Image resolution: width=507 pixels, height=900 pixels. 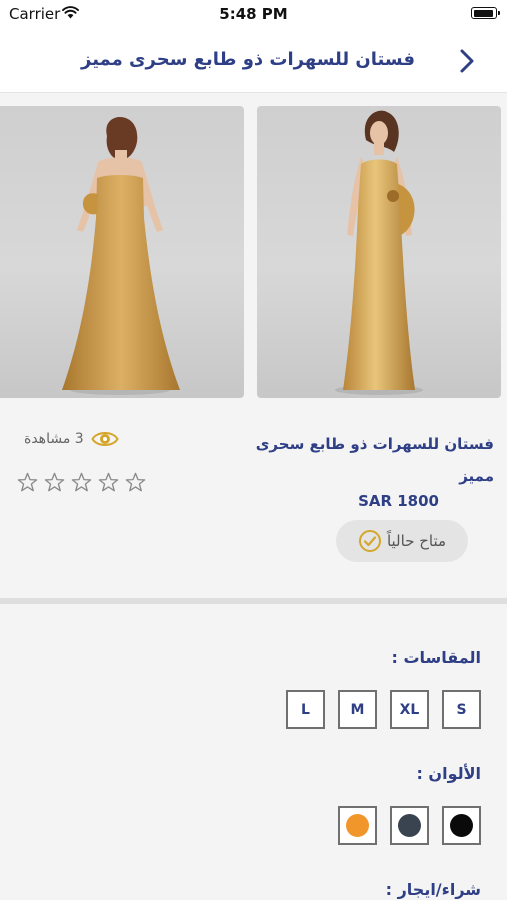 What do you see at coordinates (485, 13) in the screenshot?
I see `battery-icon` at bounding box center [485, 13].